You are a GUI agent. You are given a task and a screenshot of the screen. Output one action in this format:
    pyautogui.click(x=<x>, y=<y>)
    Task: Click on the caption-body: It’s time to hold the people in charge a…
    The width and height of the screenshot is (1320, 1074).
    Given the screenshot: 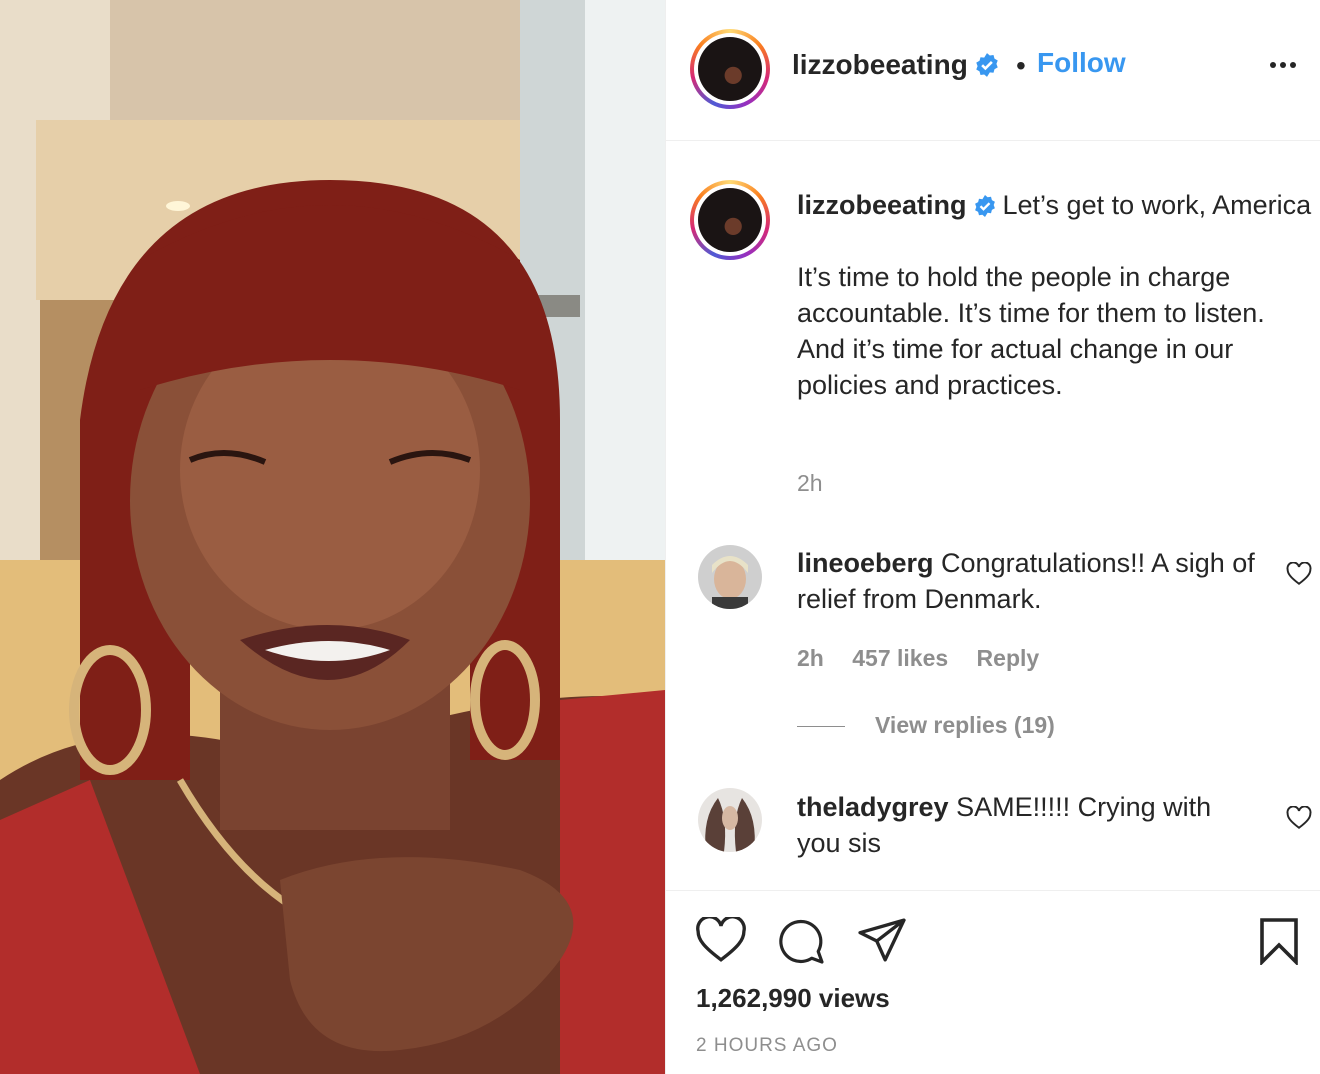 What is the action you would take?
    pyautogui.click(x=1031, y=331)
    